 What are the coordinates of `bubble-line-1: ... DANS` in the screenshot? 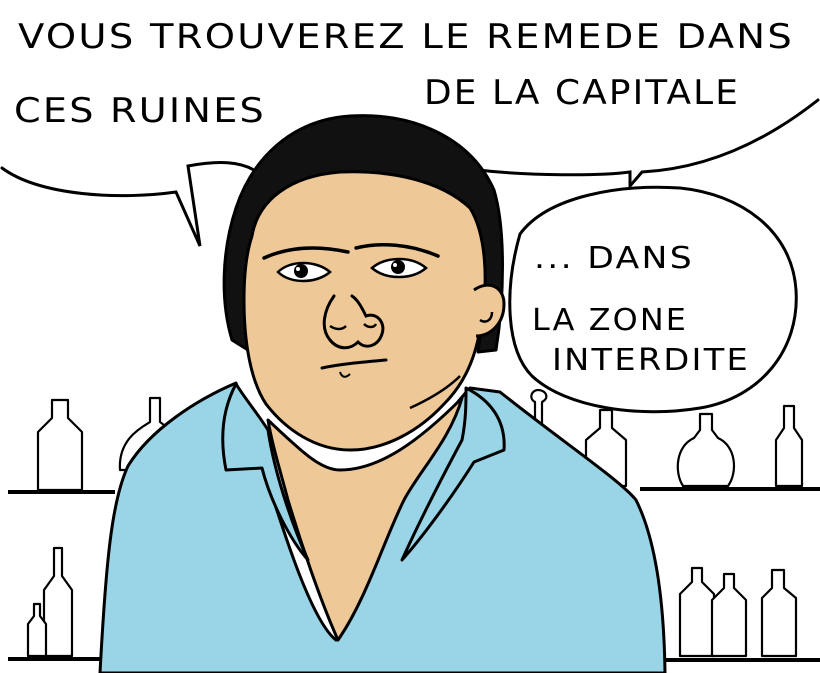 It's located at (614, 258).